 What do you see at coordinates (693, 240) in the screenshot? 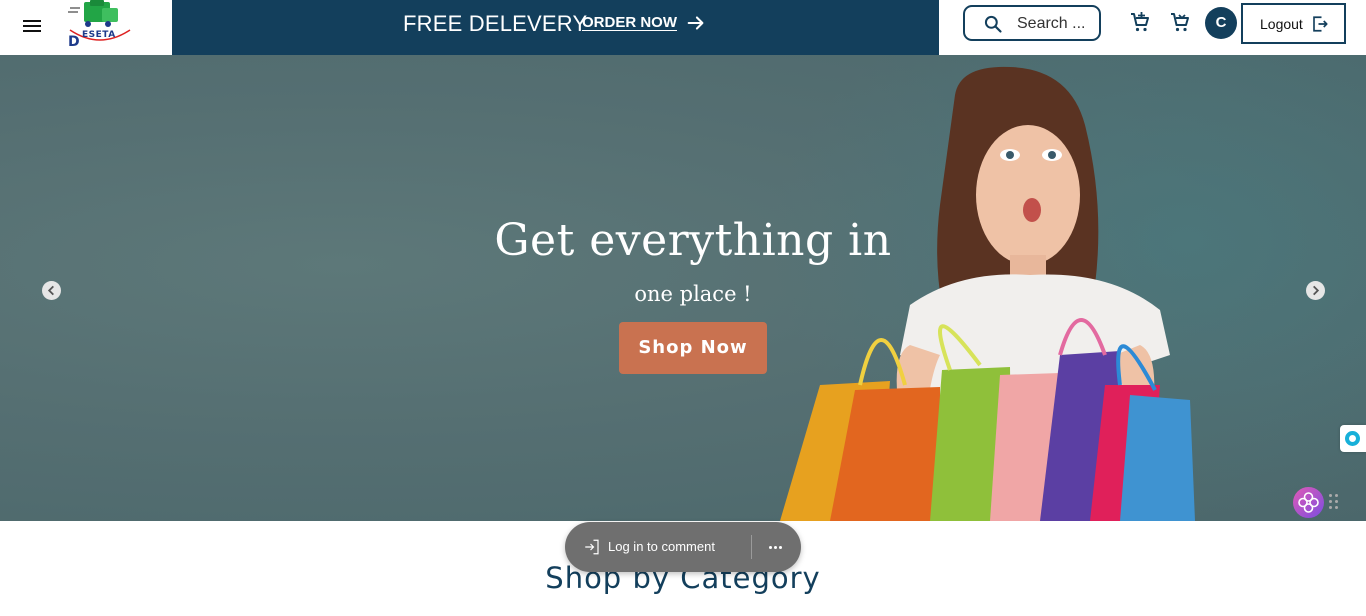
I see `hero-title: Get everything in` at bounding box center [693, 240].